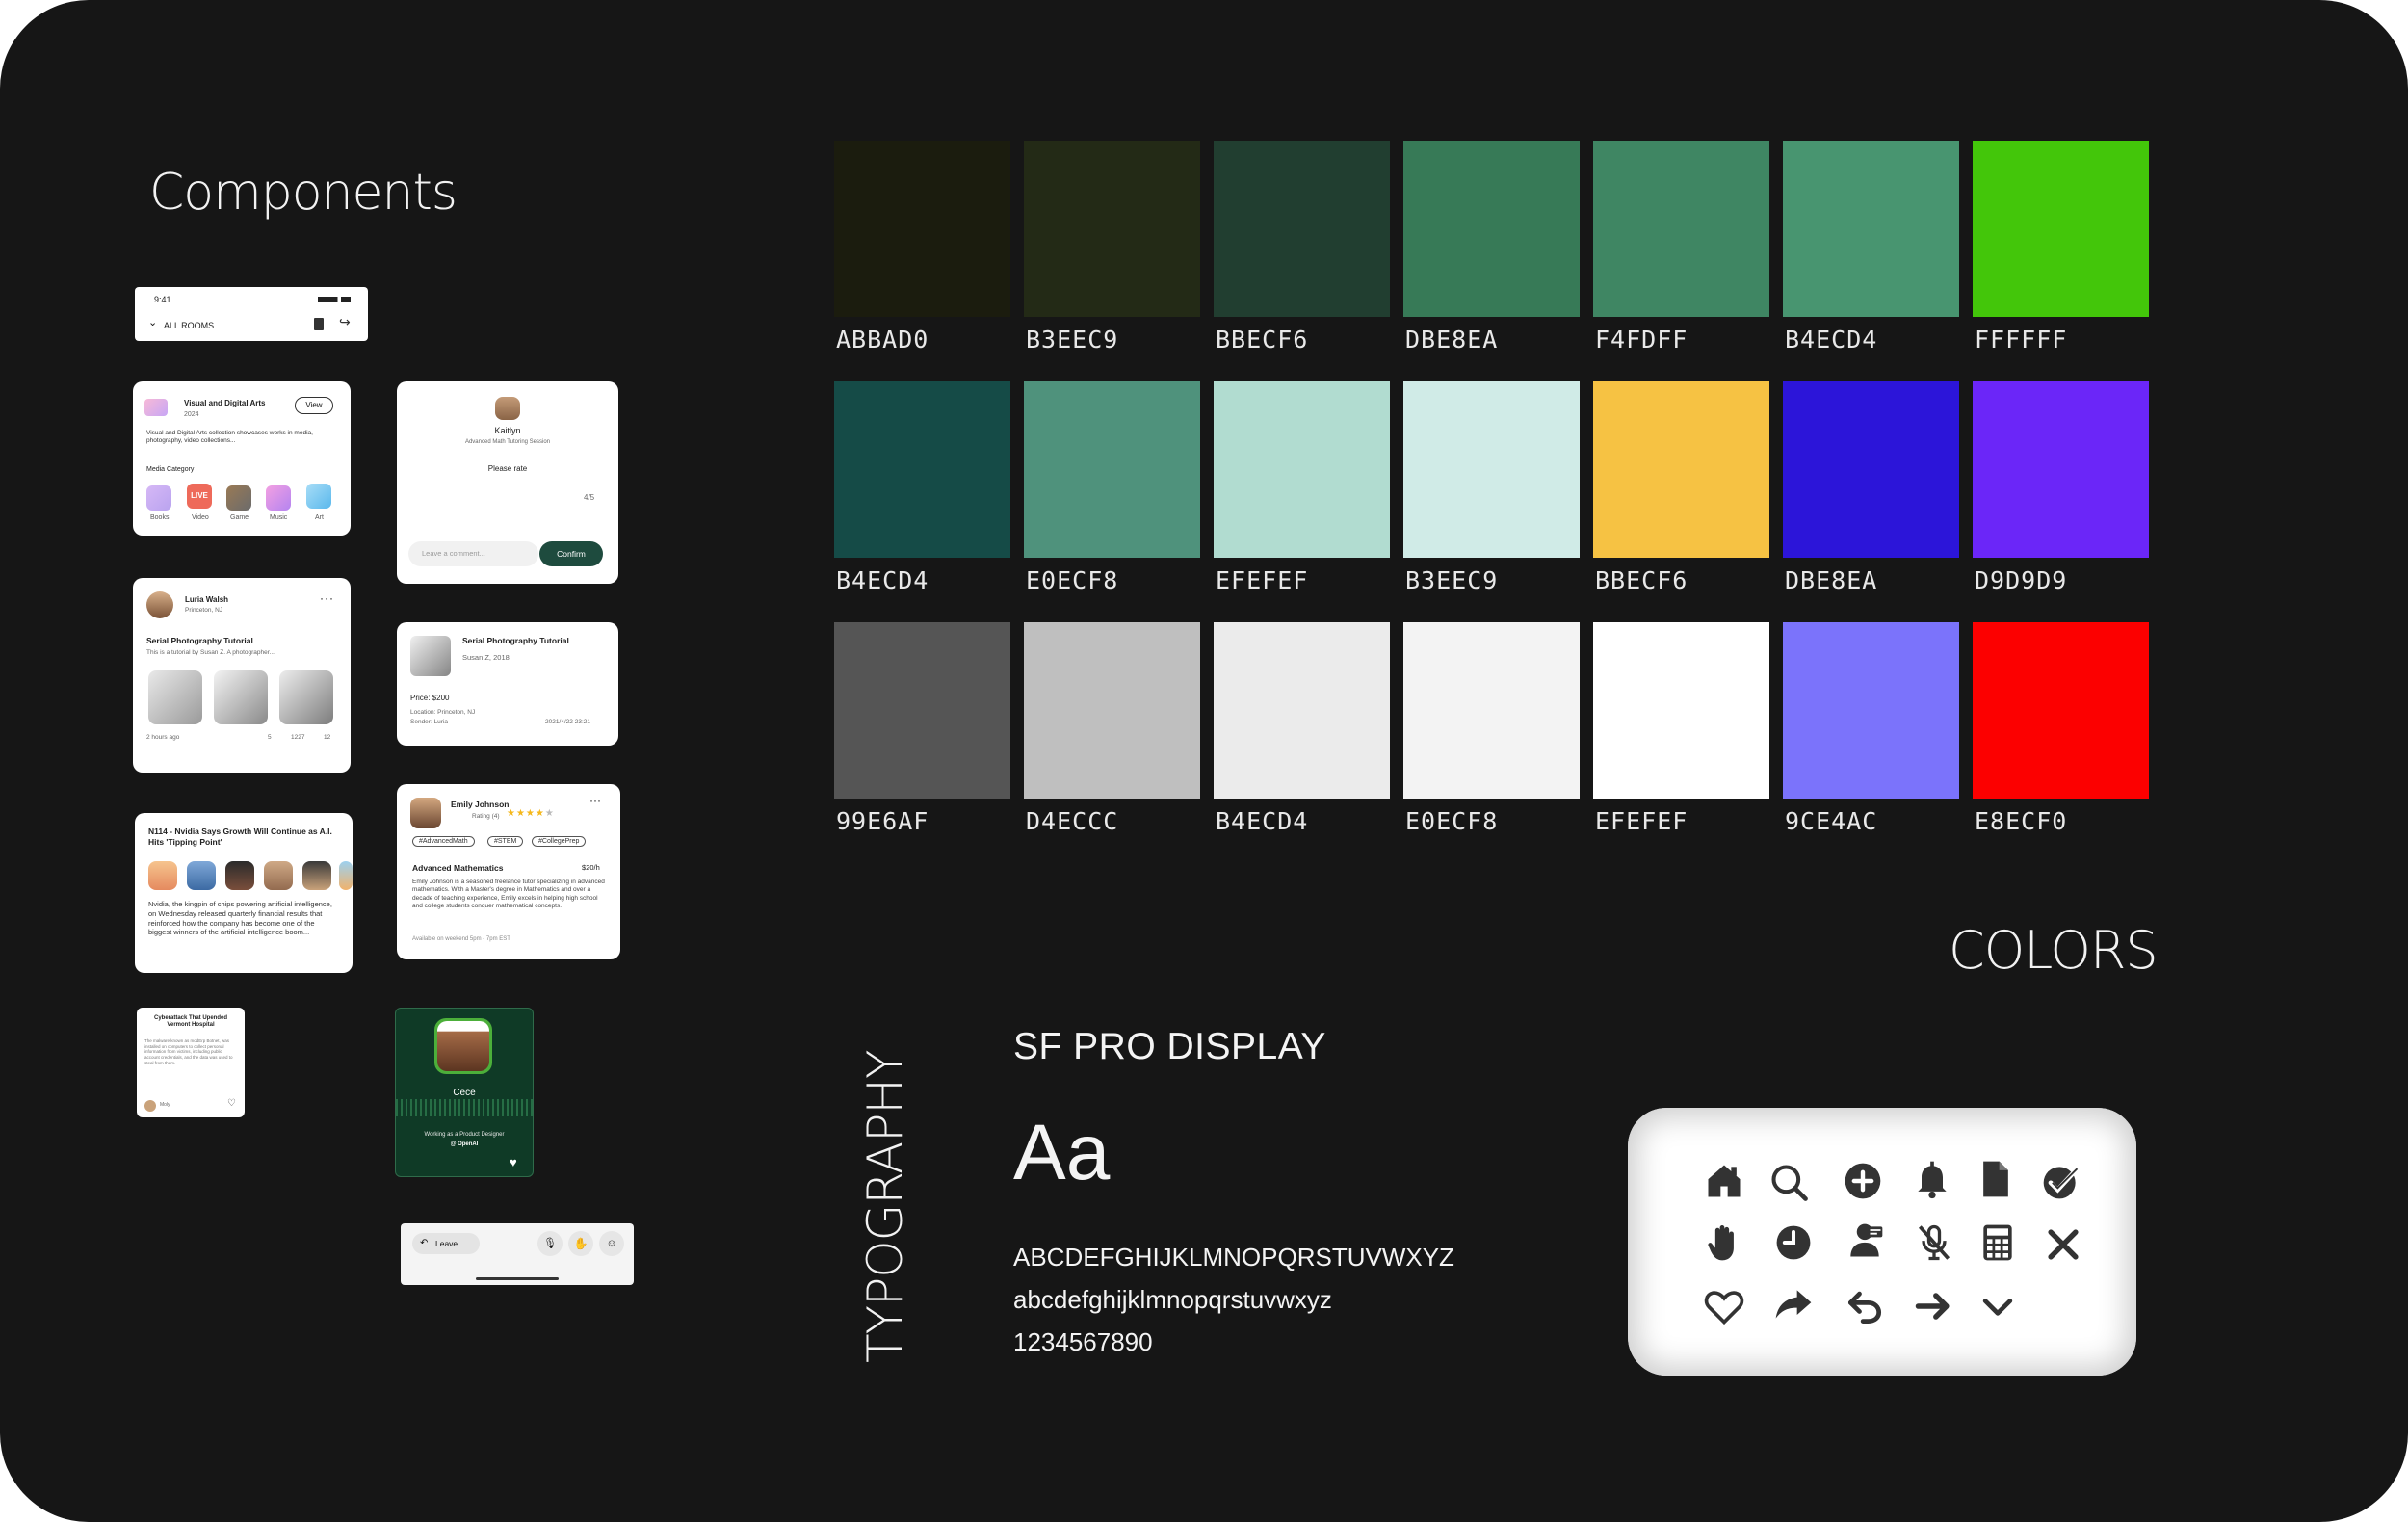  What do you see at coordinates (1169, 1046) in the screenshot?
I see `font-name: SF PRO DISPLAY` at bounding box center [1169, 1046].